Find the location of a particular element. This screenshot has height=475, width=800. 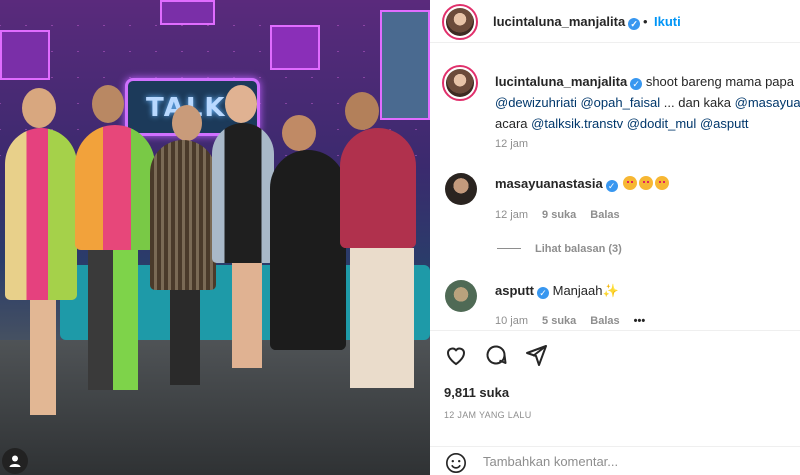

post-date: 12 JAM YANG LALU is located at coordinates (488, 415).